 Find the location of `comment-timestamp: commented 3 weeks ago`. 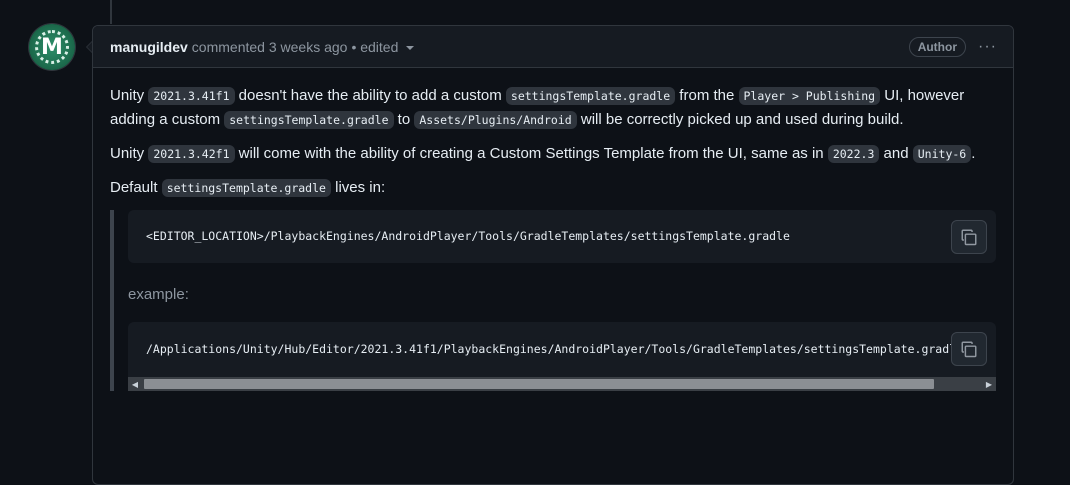

comment-timestamp: commented 3 weeks ago is located at coordinates (270, 47).